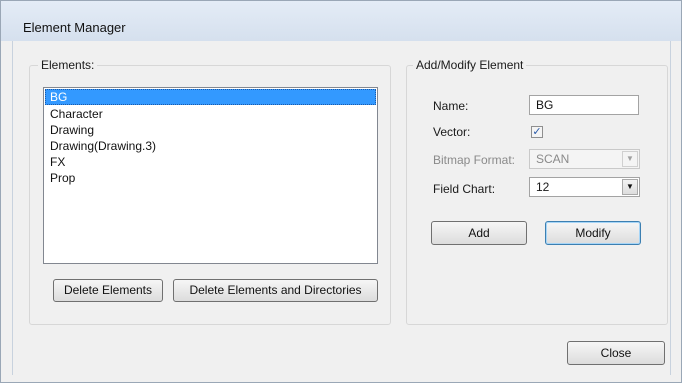 This screenshot has height=383, width=682. What do you see at coordinates (210, 162) in the screenshot?
I see `list-item-fx: FX` at bounding box center [210, 162].